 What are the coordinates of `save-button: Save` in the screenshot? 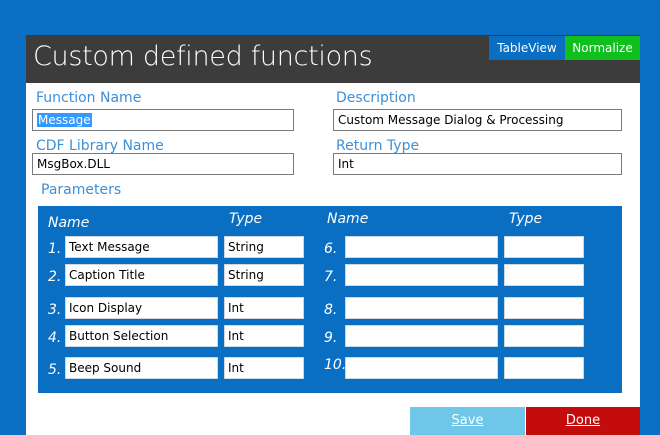 It's located at (467, 421).